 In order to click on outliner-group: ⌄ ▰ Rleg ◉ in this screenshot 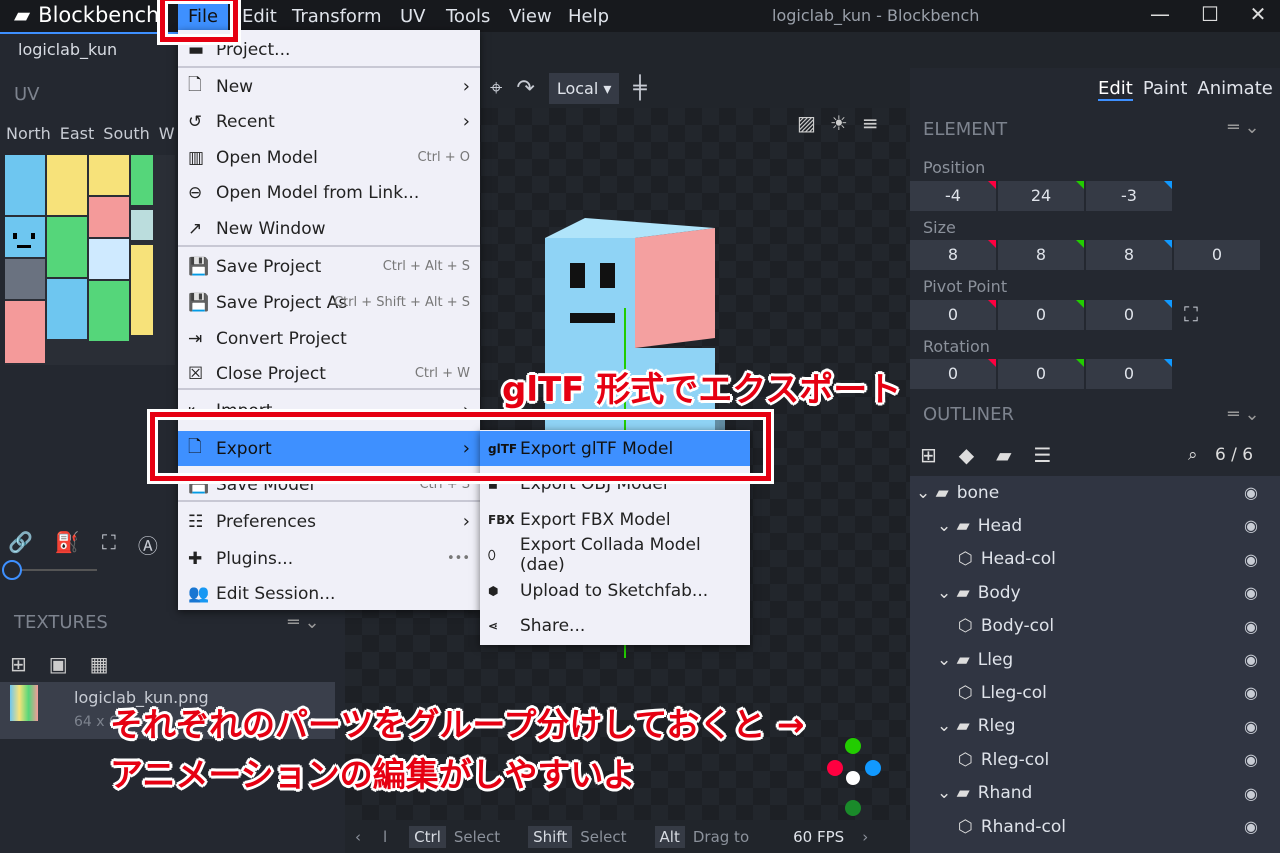, I will do `click(1090, 726)`.